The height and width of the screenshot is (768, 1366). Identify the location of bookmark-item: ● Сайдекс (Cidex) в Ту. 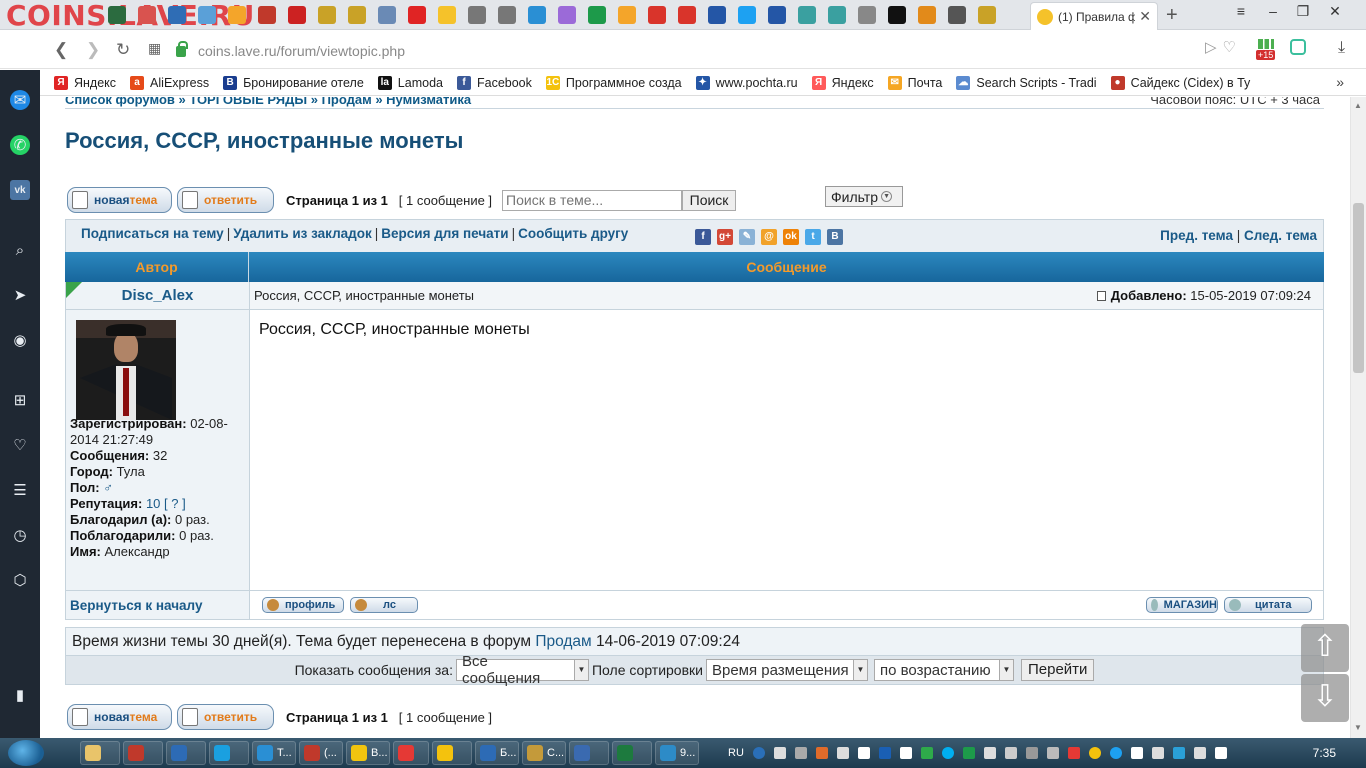
(1180, 82).